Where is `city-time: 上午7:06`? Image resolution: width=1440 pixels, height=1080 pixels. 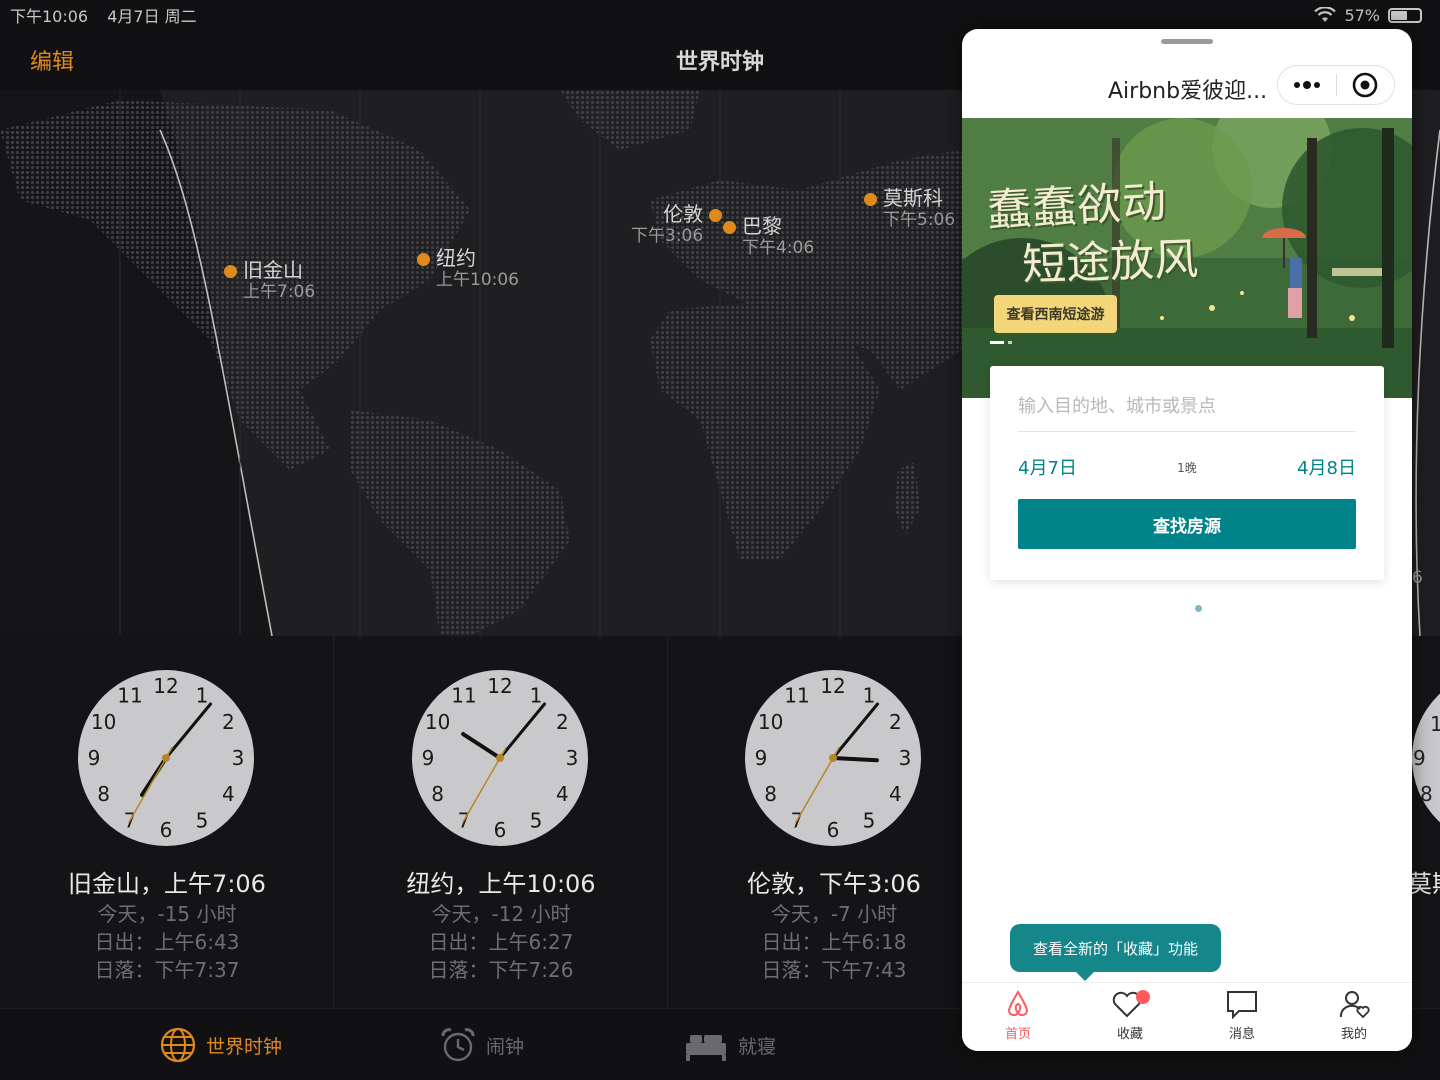 city-time: 上午7:06 is located at coordinates (279, 292).